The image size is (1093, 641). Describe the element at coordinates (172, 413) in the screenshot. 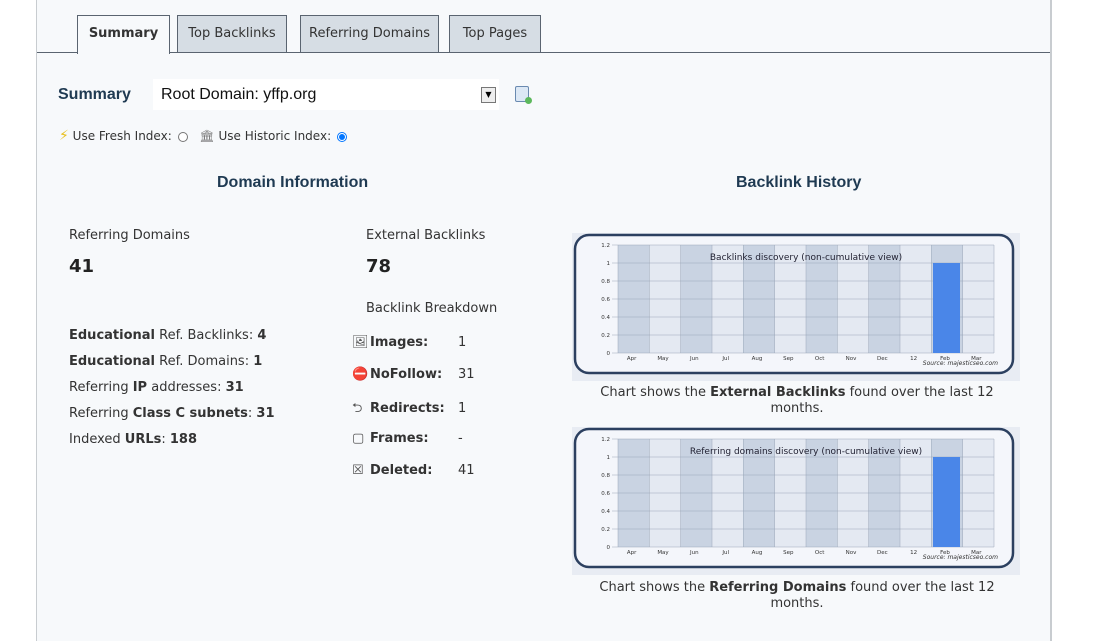

I see `stat-row: Referring Class C subnets: 31` at that location.